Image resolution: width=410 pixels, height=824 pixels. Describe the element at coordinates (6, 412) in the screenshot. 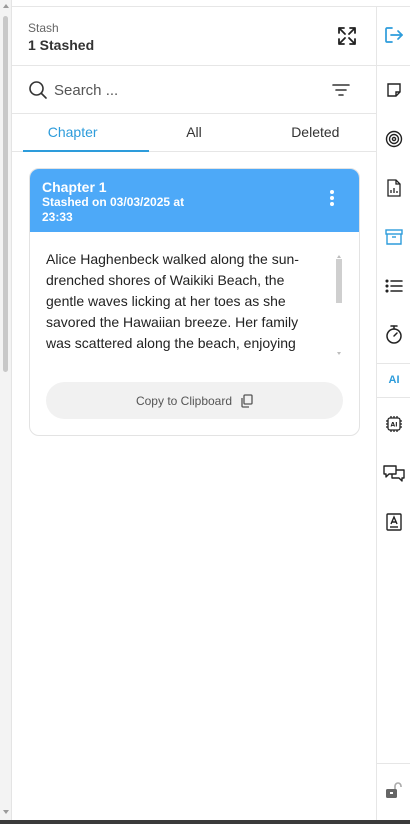

I see `left-scrollbar` at that location.